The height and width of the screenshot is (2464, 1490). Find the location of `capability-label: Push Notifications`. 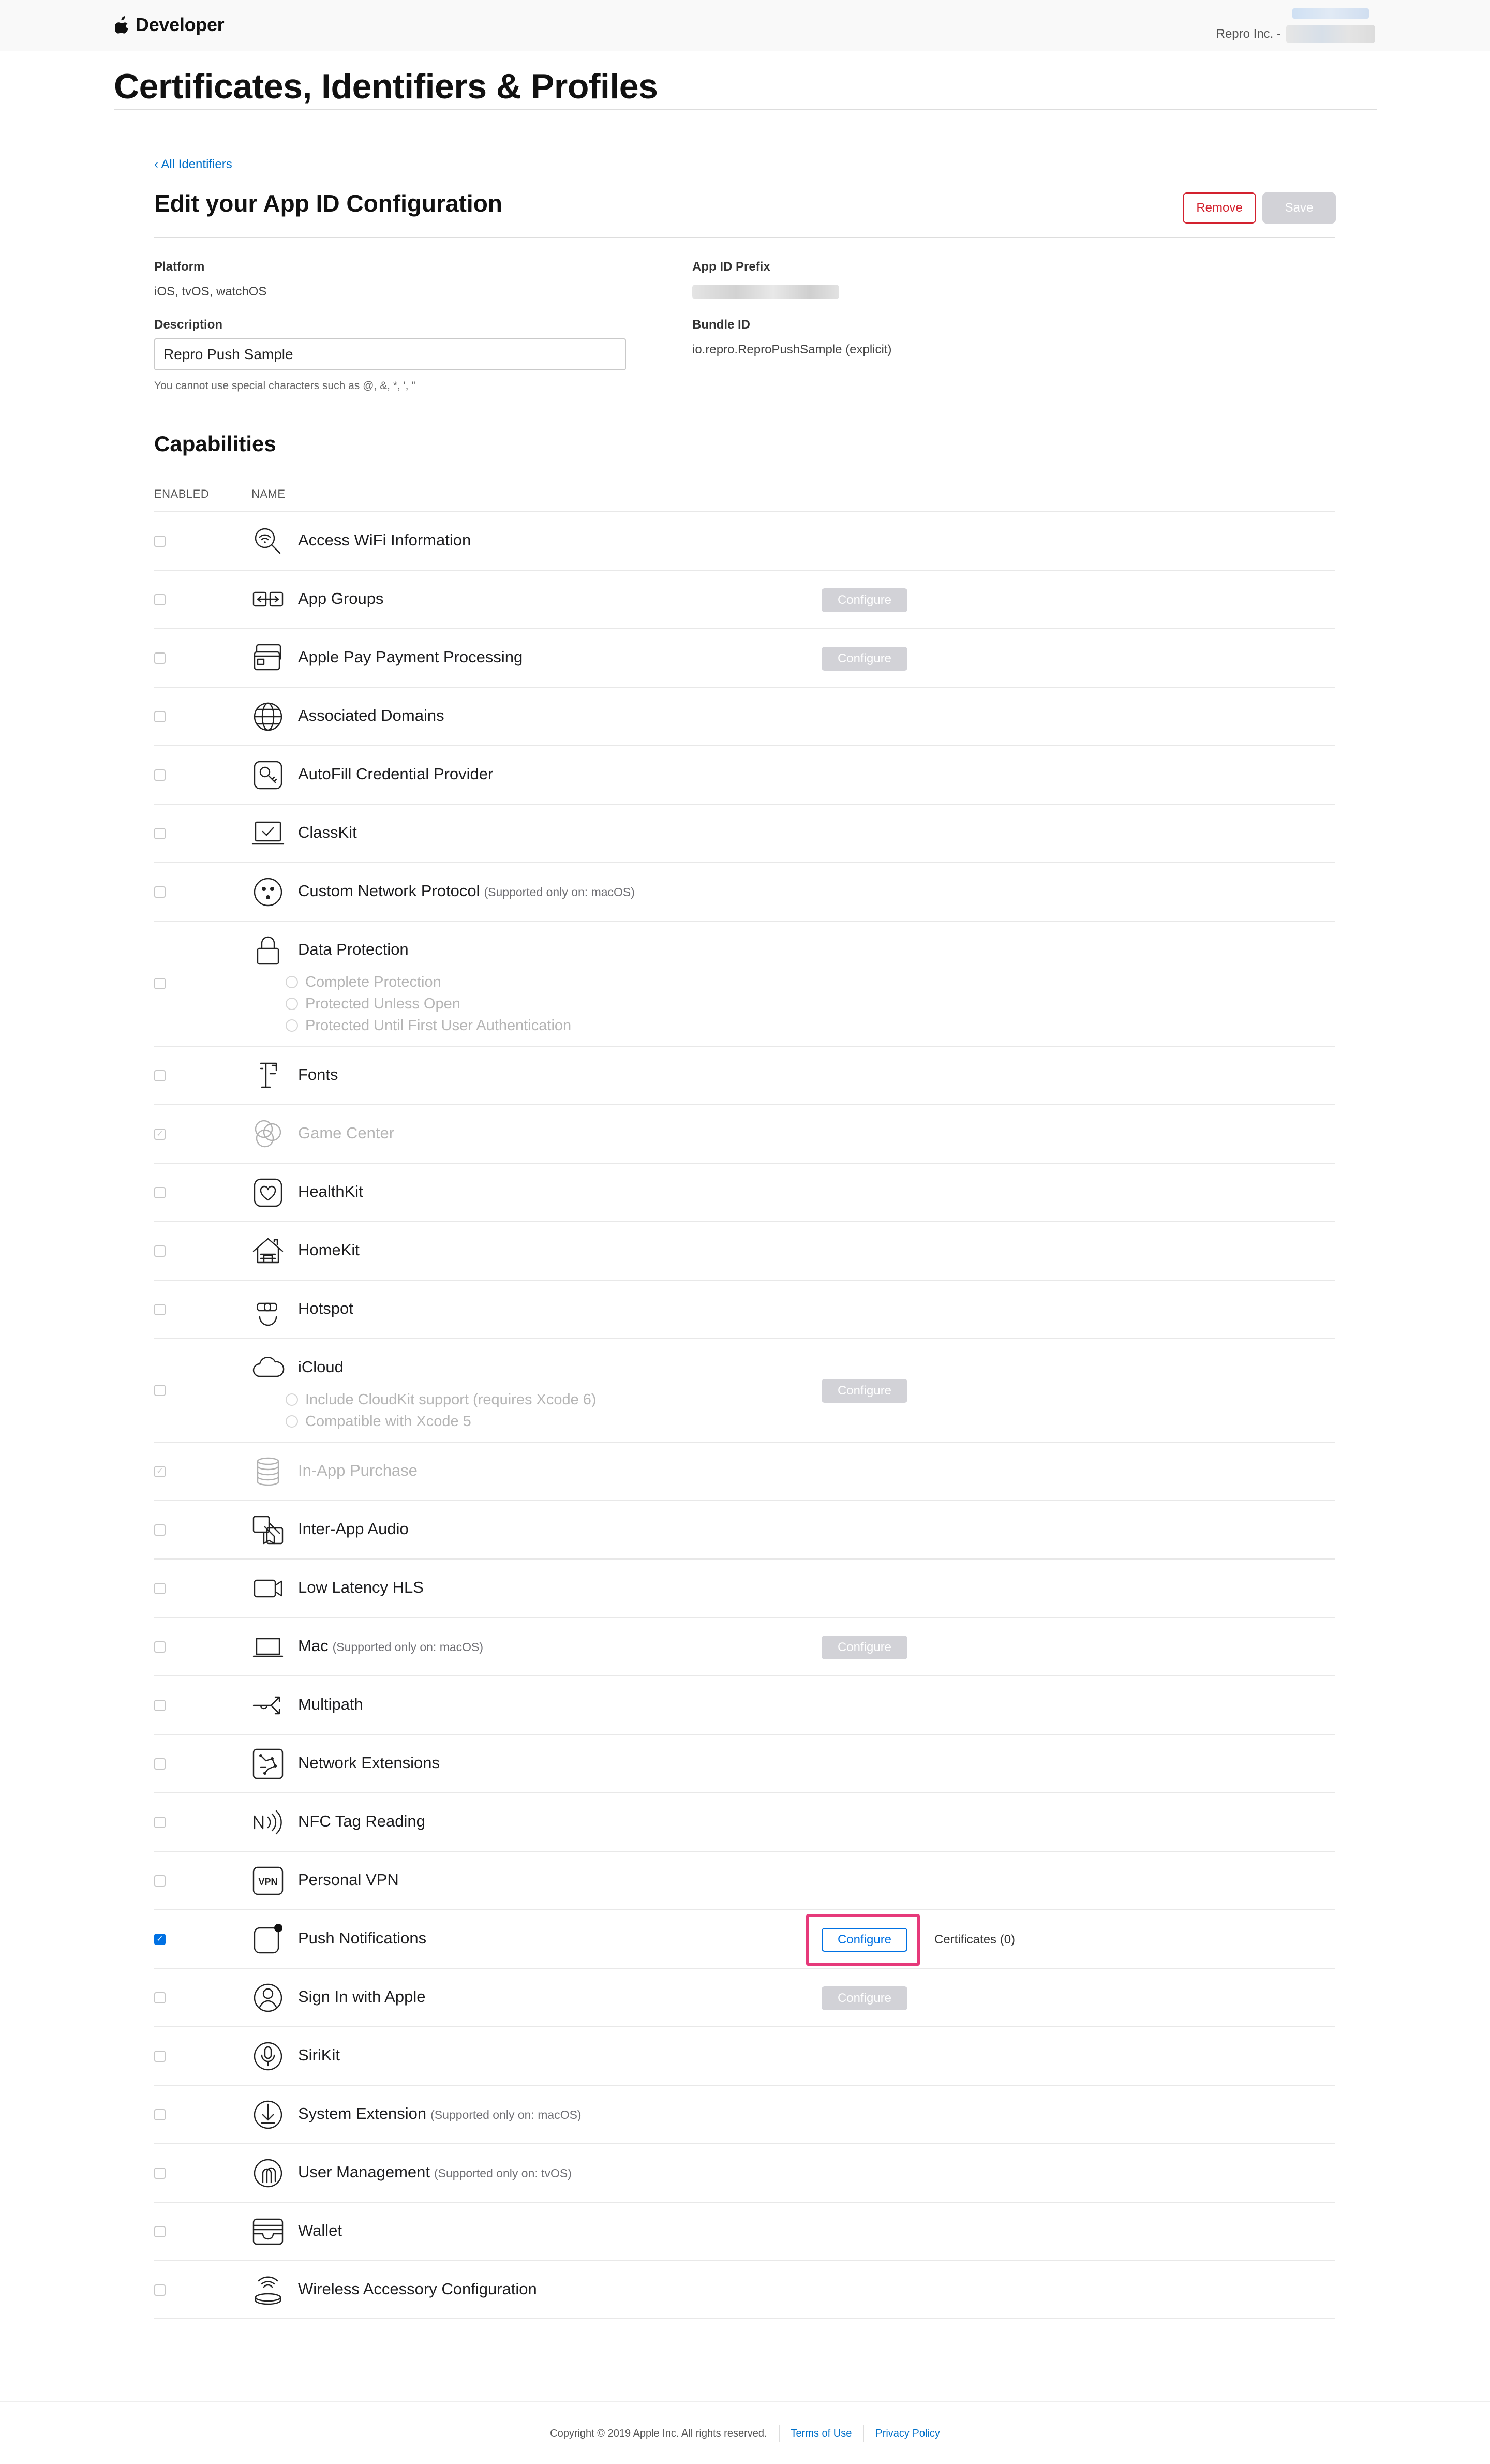

capability-label: Push Notifications is located at coordinates (363, 1938).